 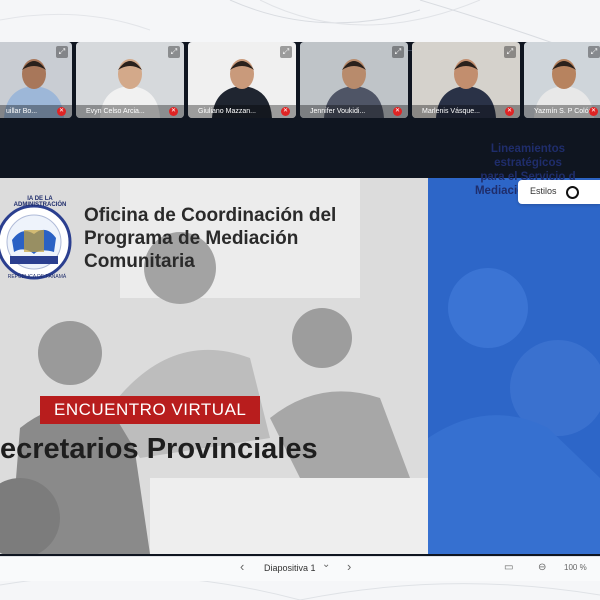 I want to click on logo-bottom-text: REPÚBLICA DE PANAMÁ, so click(x=37, y=277).